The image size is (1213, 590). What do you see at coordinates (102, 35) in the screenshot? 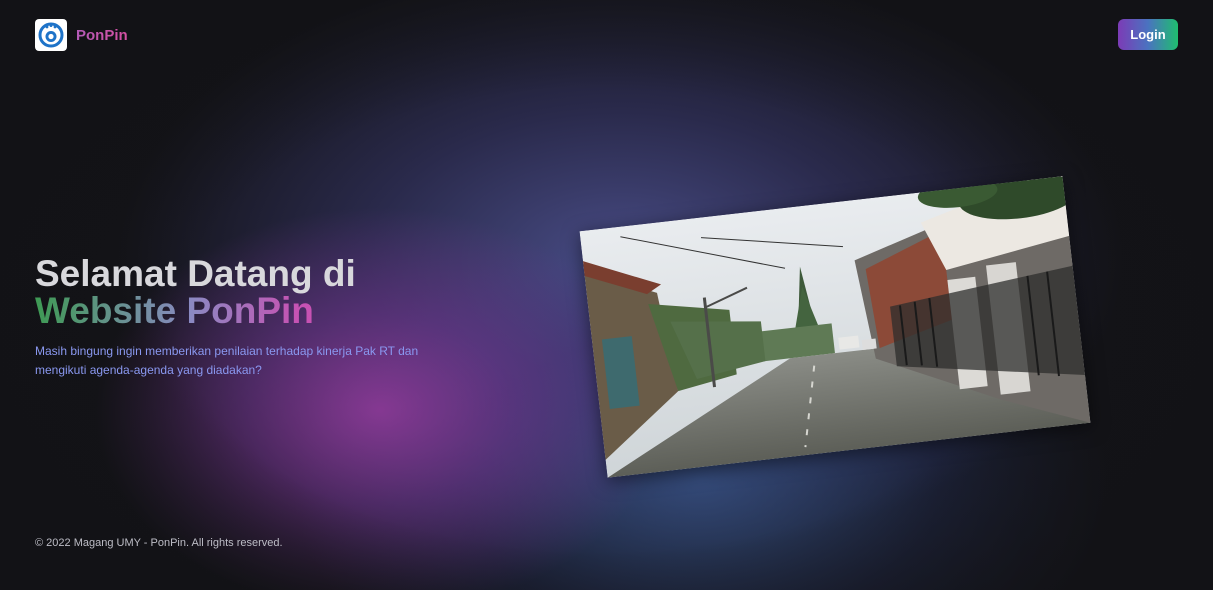
I see `brand-name: PonPin` at bounding box center [102, 35].